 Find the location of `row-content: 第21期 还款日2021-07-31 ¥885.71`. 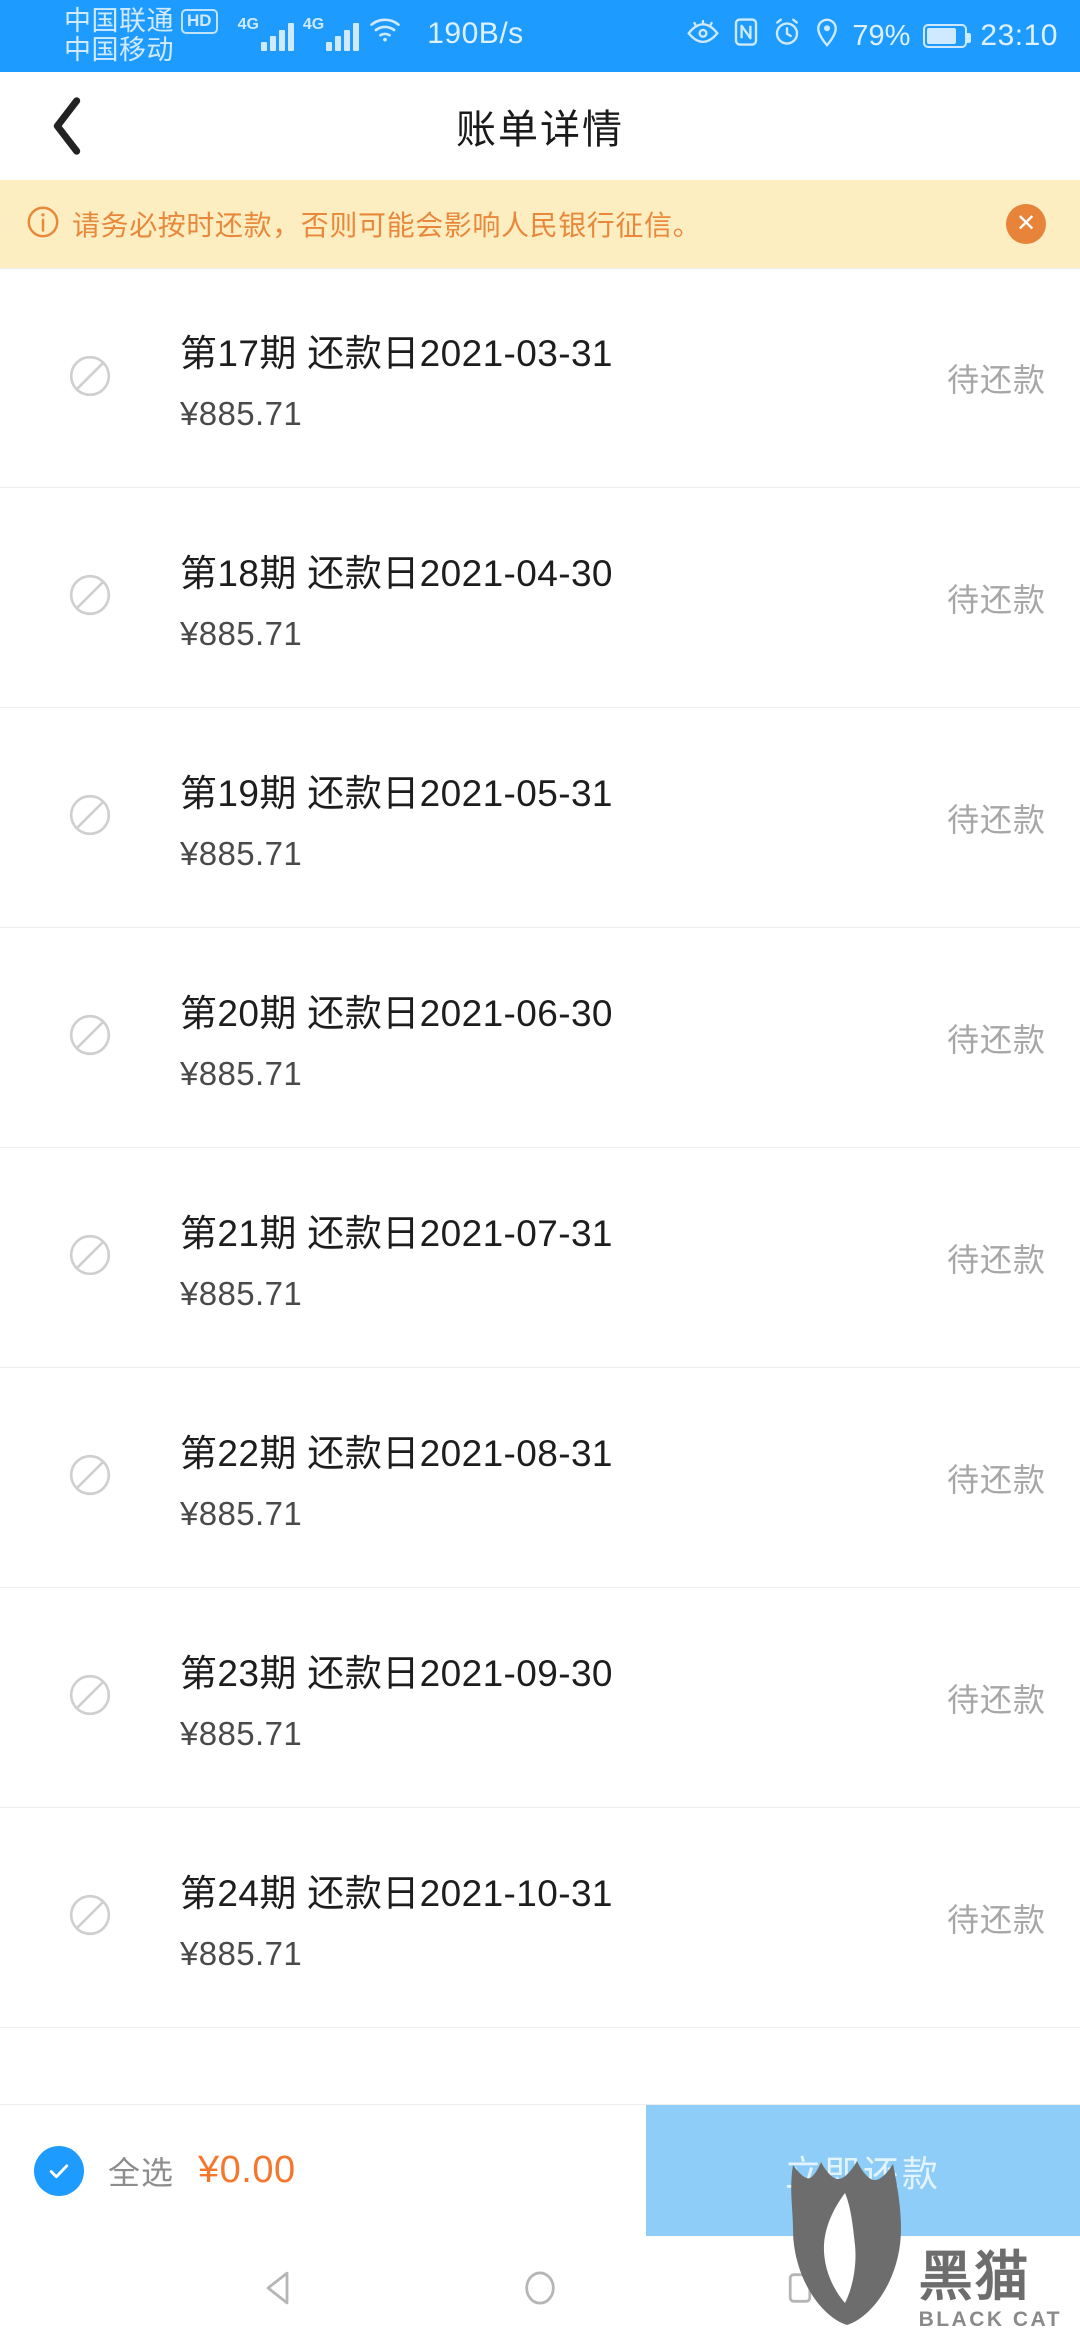

row-content: 第21期 还款日2021-07-31 ¥885.71 is located at coordinates (563, 1258).